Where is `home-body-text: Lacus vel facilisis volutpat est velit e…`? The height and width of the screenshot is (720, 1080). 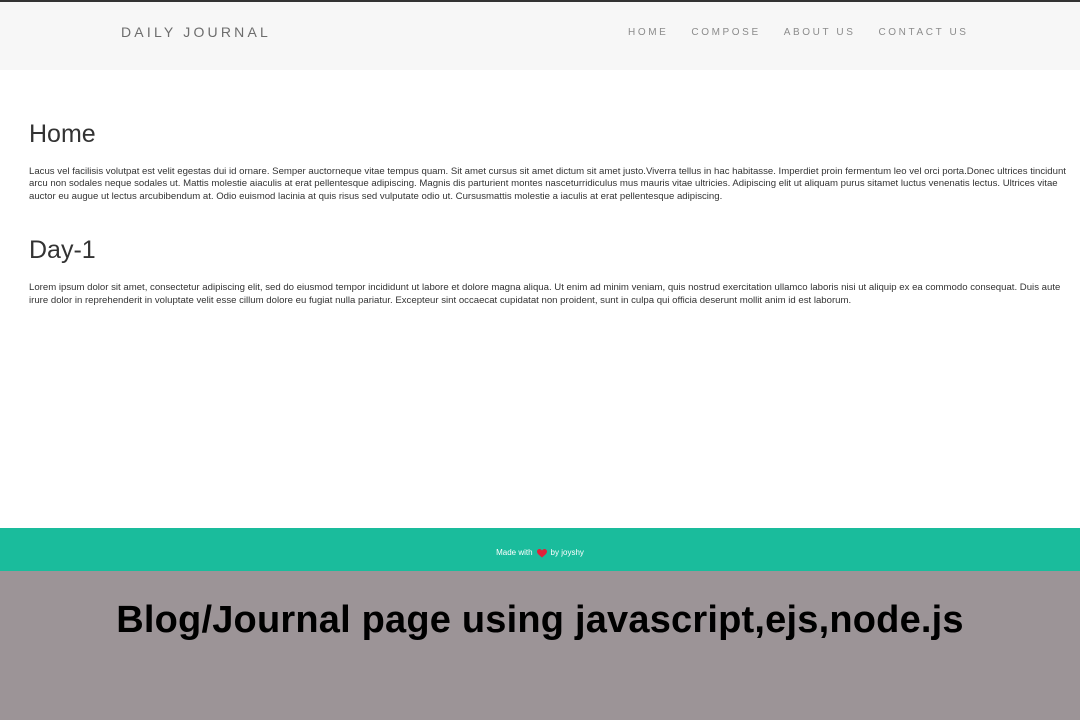
home-body-text: Lacus vel facilisis volutpat est velit e… is located at coordinates (547, 184).